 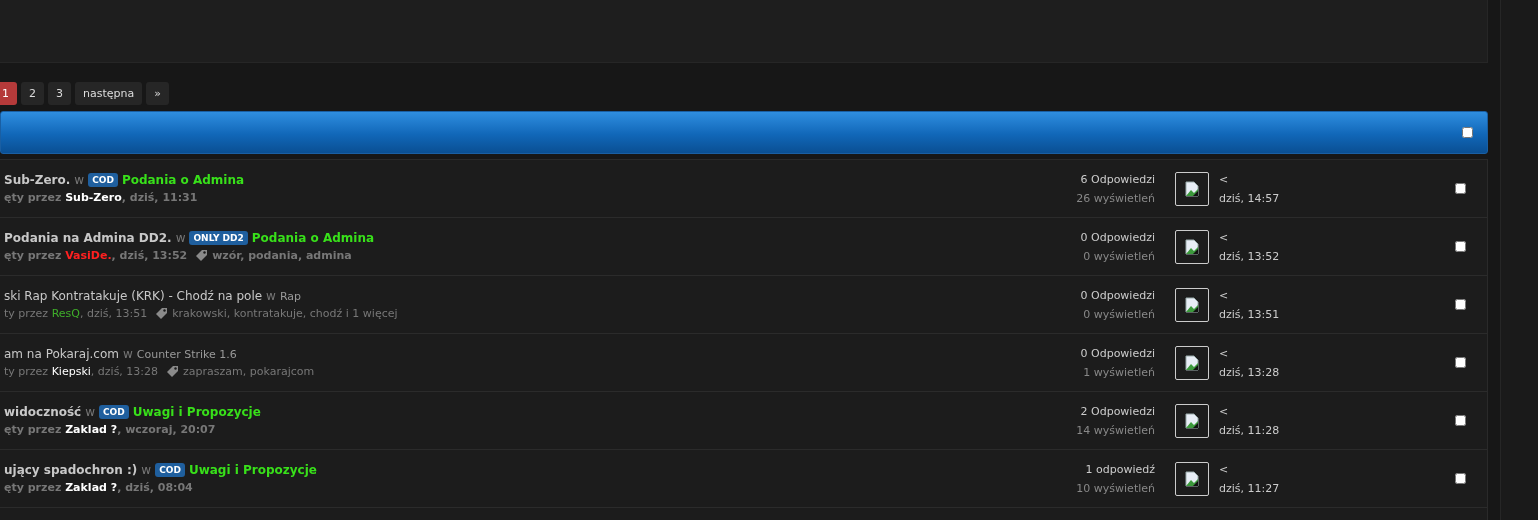 What do you see at coordinates (1249, 256) in the screenshot?
I see `last-post-date: dziś, 13:52` at bounding box center [1249, 256].